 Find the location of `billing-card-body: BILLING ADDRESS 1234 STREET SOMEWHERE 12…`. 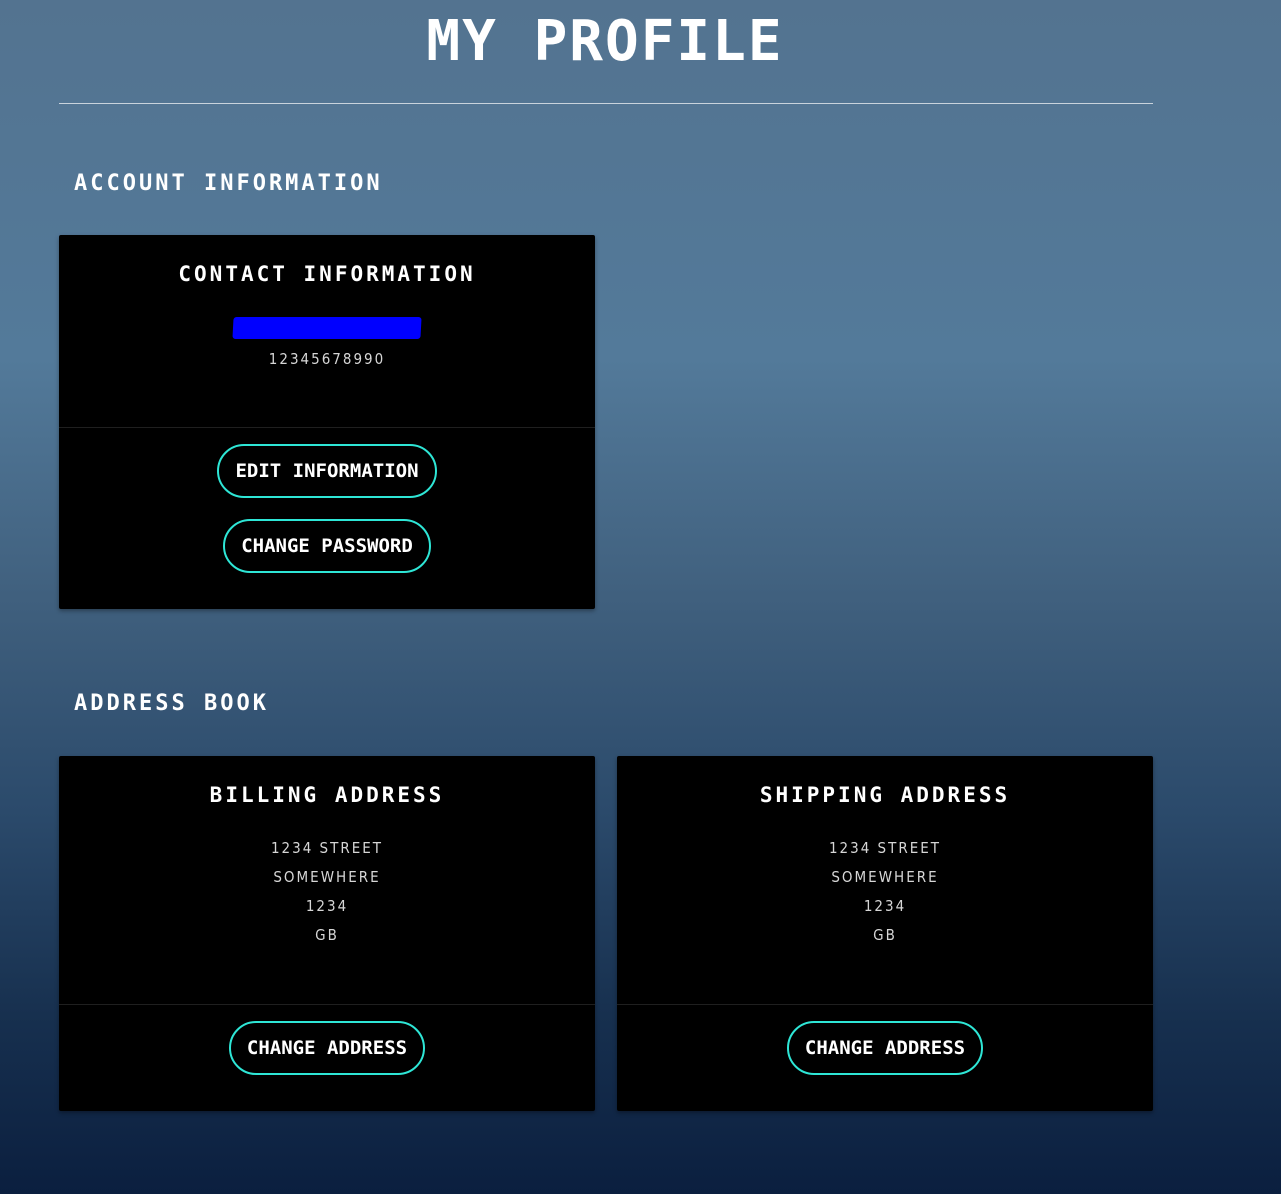

billing-card-body: BILLING ADDRESS 1234 STREET SOMEWHERE 12… is located at coordinates (327, 880).